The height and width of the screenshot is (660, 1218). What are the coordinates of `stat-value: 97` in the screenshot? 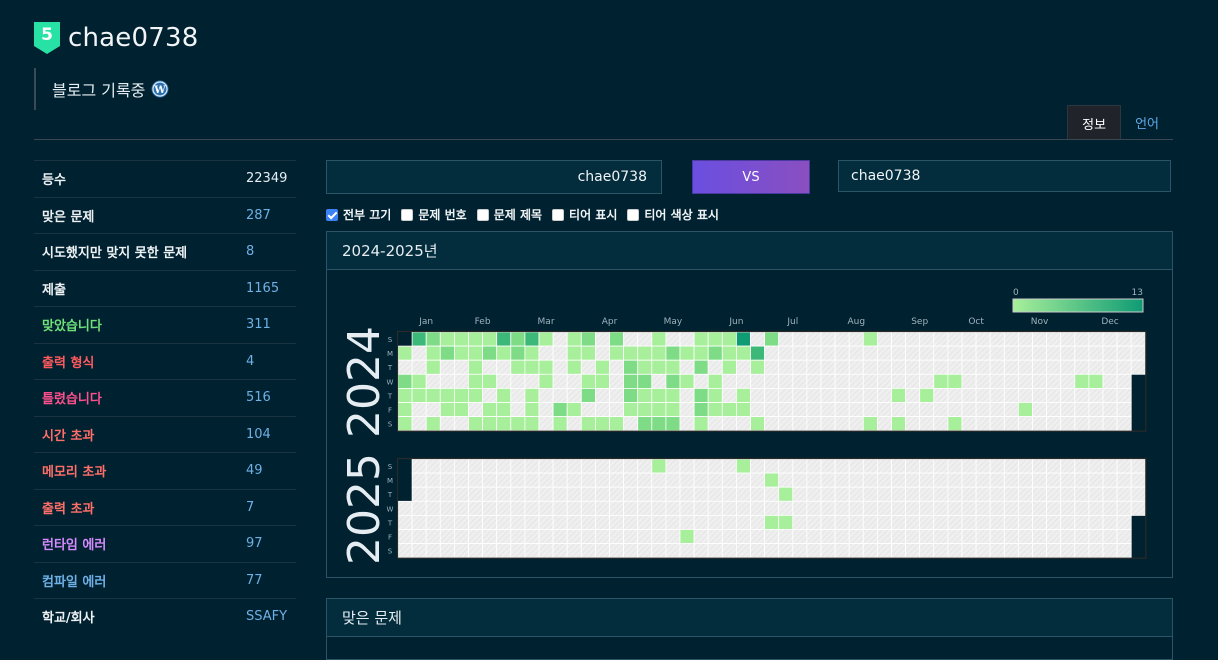 It's located at (254, 543).